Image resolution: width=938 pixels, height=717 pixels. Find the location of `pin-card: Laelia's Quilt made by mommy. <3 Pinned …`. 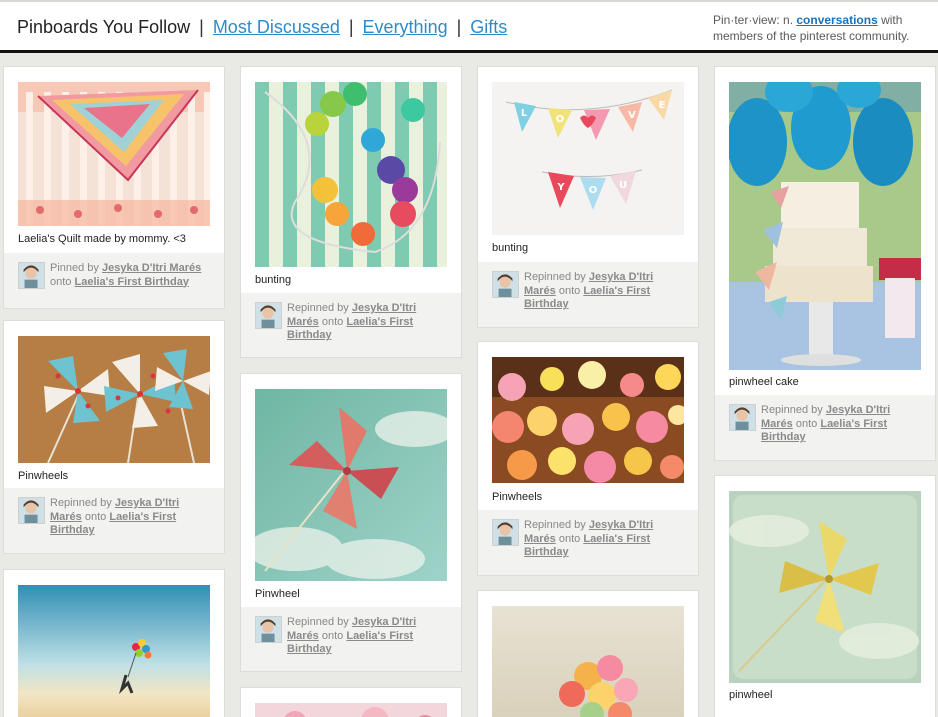

pin-card: Laelia's Quilt made by mommy. <3 Pinned … is located at coordinates (114, 187).